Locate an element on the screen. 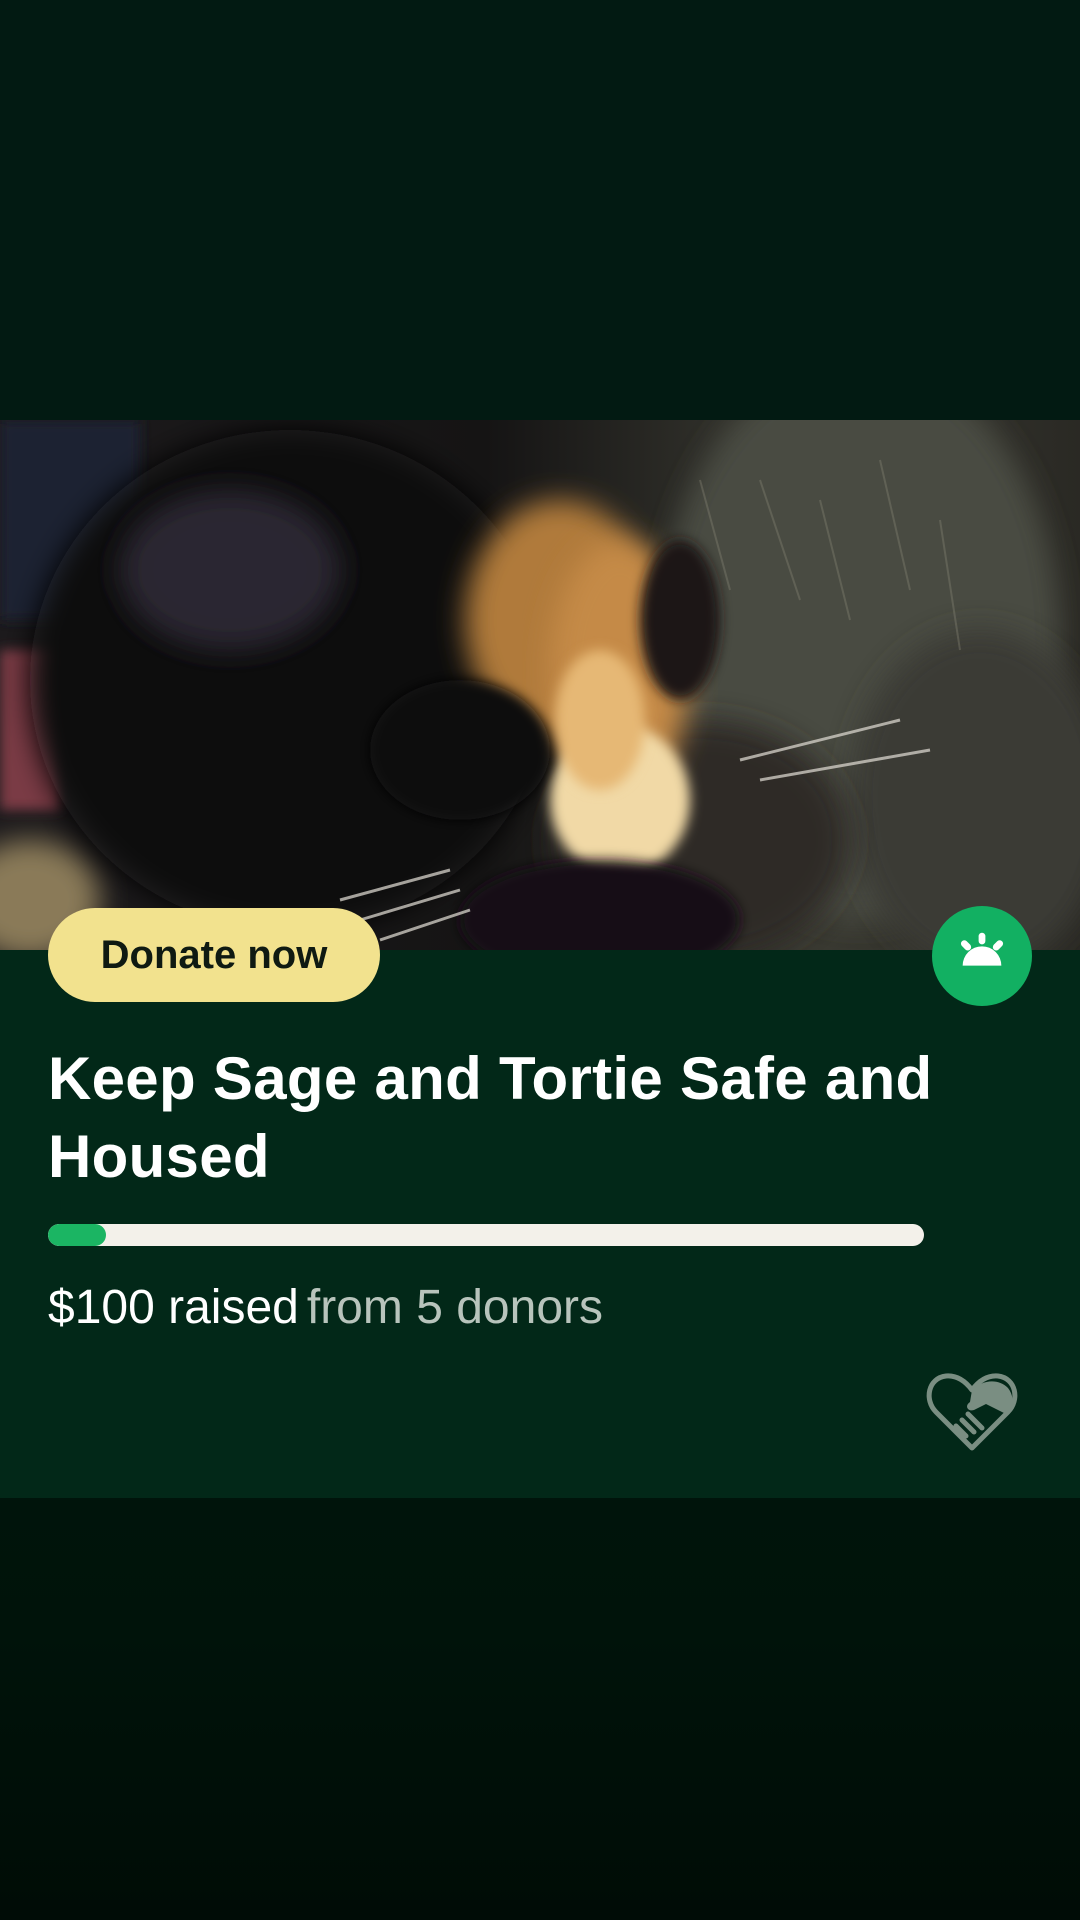  gofundme-logo-badge is located at coordinates (982, 956).